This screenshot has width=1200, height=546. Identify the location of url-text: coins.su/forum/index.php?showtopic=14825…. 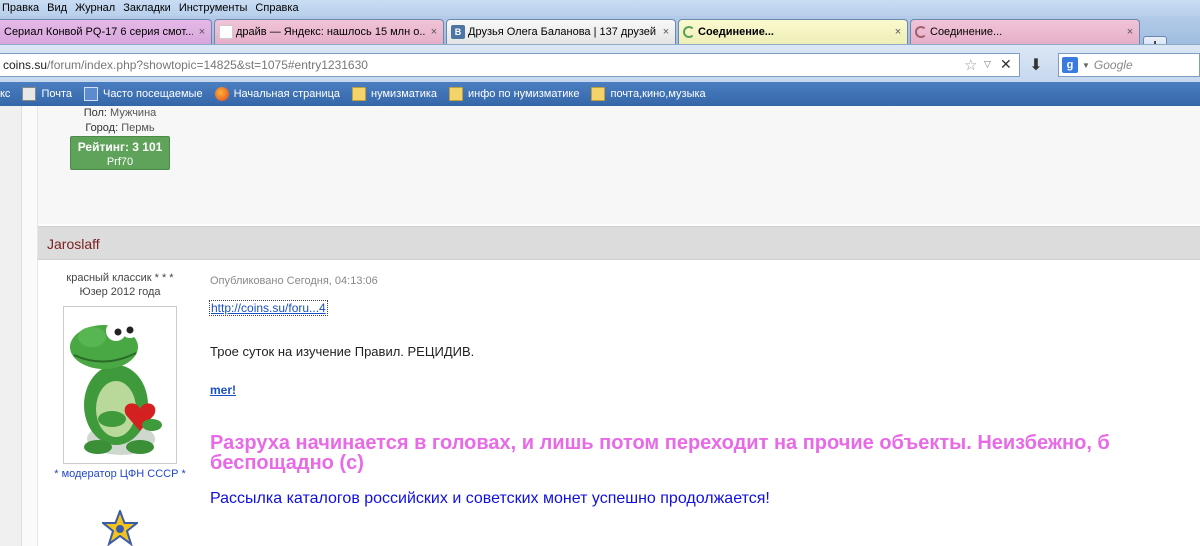
(185, 65).